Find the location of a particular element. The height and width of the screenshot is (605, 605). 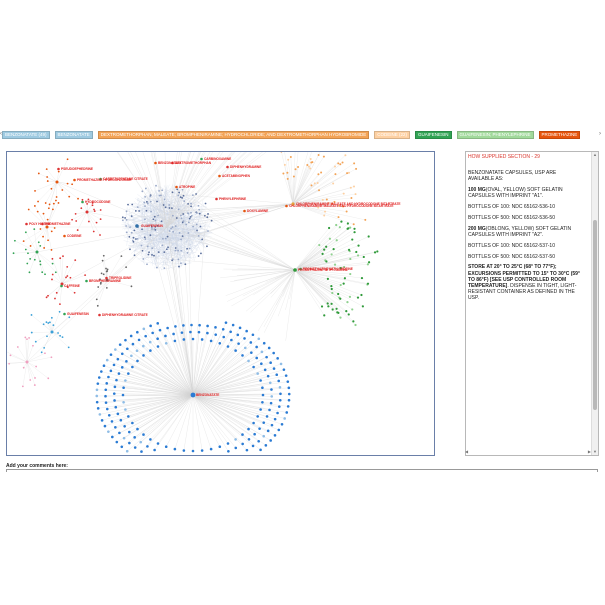

scroll-up-icon: ▲ is located at coordinates (595, 155).